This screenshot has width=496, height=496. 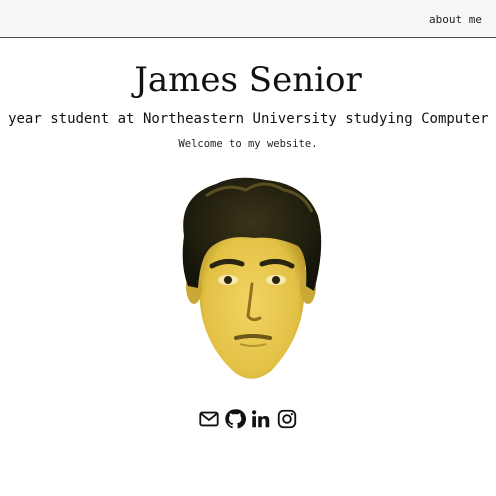 I want to click on page-title: James Senior, so click(x=248, y=80).